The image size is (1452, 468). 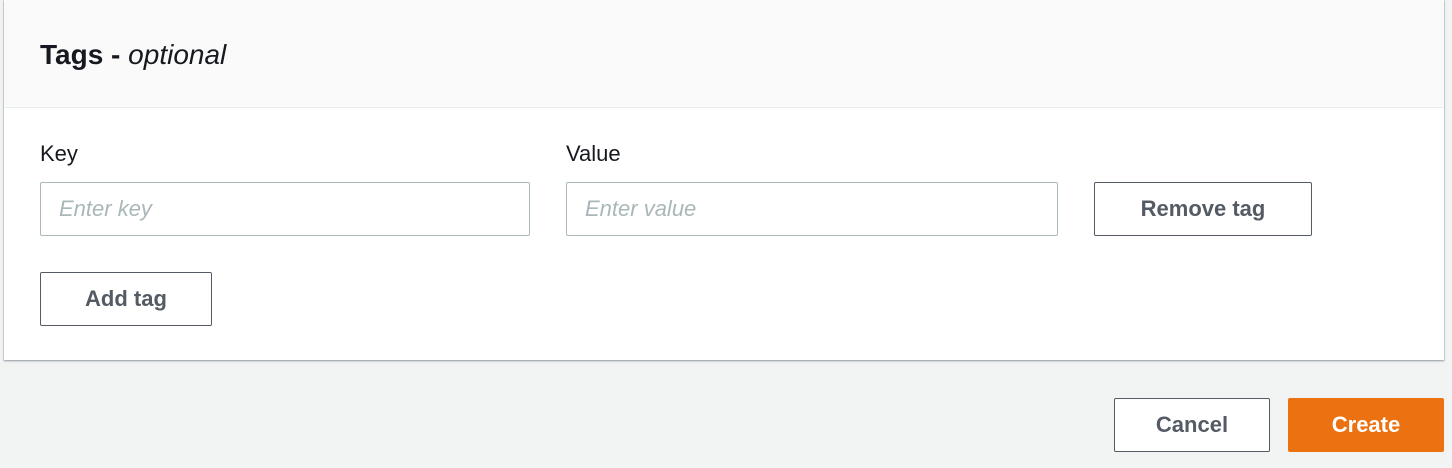 What do you see at coordinates (59, 153) in the screenshot?
I see `key-label: Key` at bounding box center [59, 153].